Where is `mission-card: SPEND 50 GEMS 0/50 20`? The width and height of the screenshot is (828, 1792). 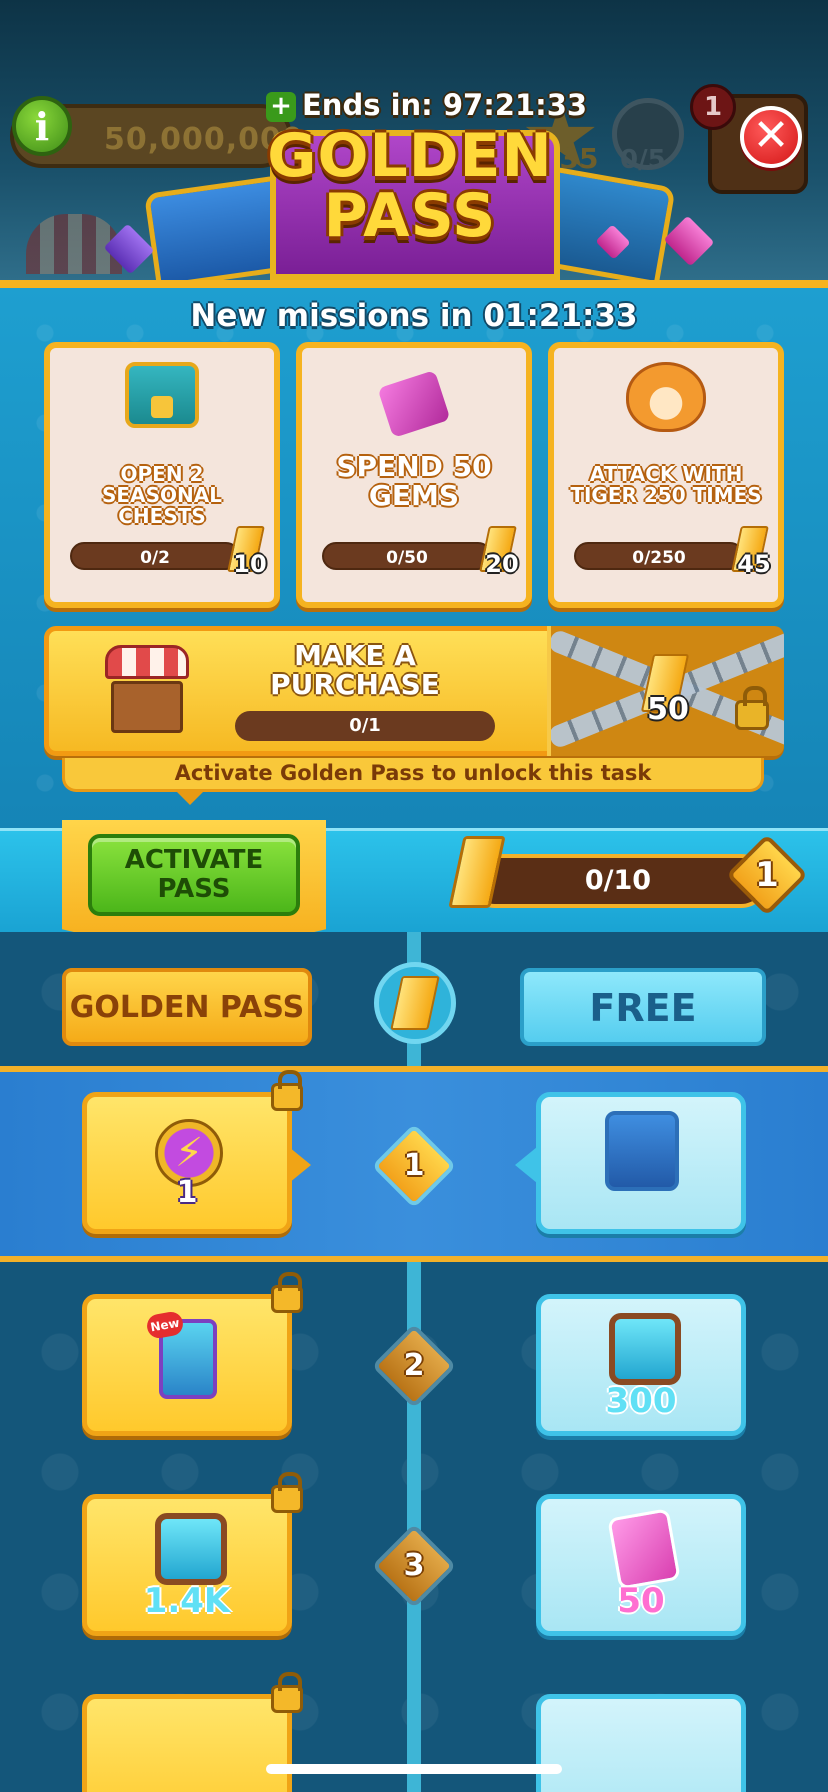 mission-card: SPEND 50 GEMS 0/50 20 is located at coordinates (414, 475).